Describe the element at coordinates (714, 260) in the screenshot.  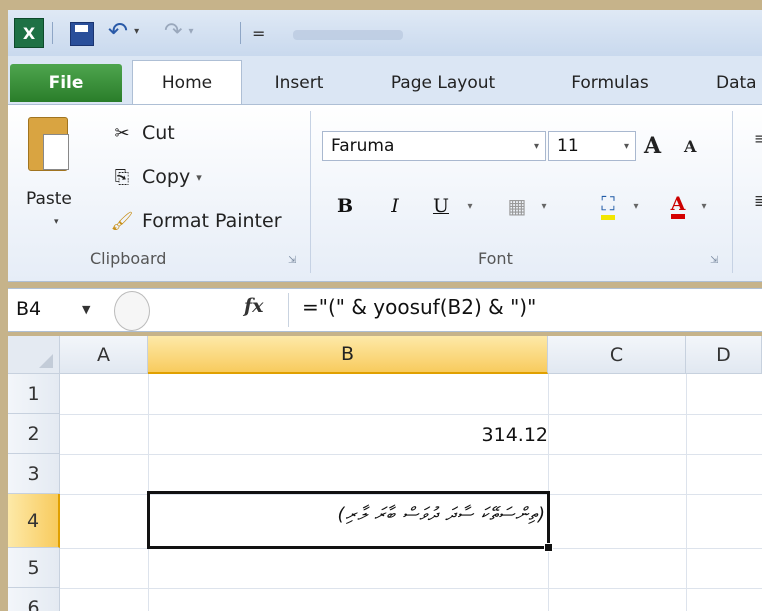
I see `font-launcher-icon: ⇲` at that location.